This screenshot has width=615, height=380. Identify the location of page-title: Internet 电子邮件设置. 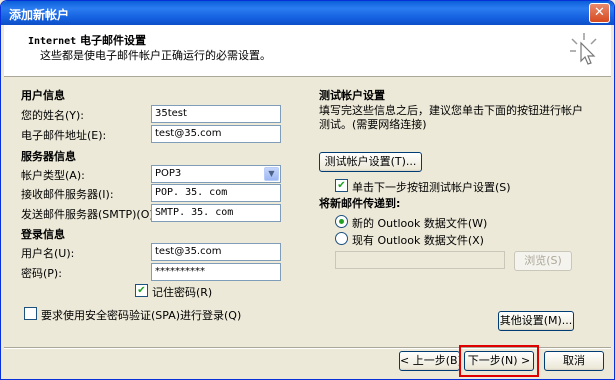
(87, 40).